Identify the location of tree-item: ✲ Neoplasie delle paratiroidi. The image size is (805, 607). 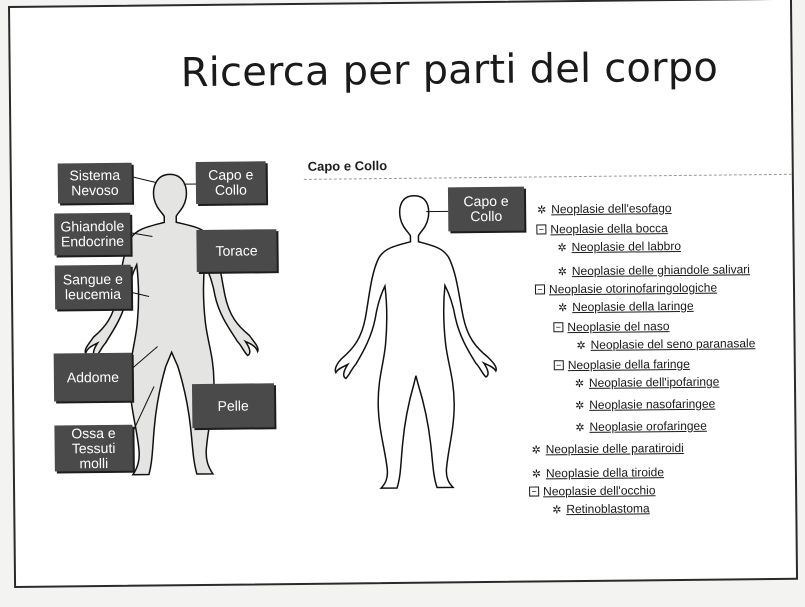
(607, 449).